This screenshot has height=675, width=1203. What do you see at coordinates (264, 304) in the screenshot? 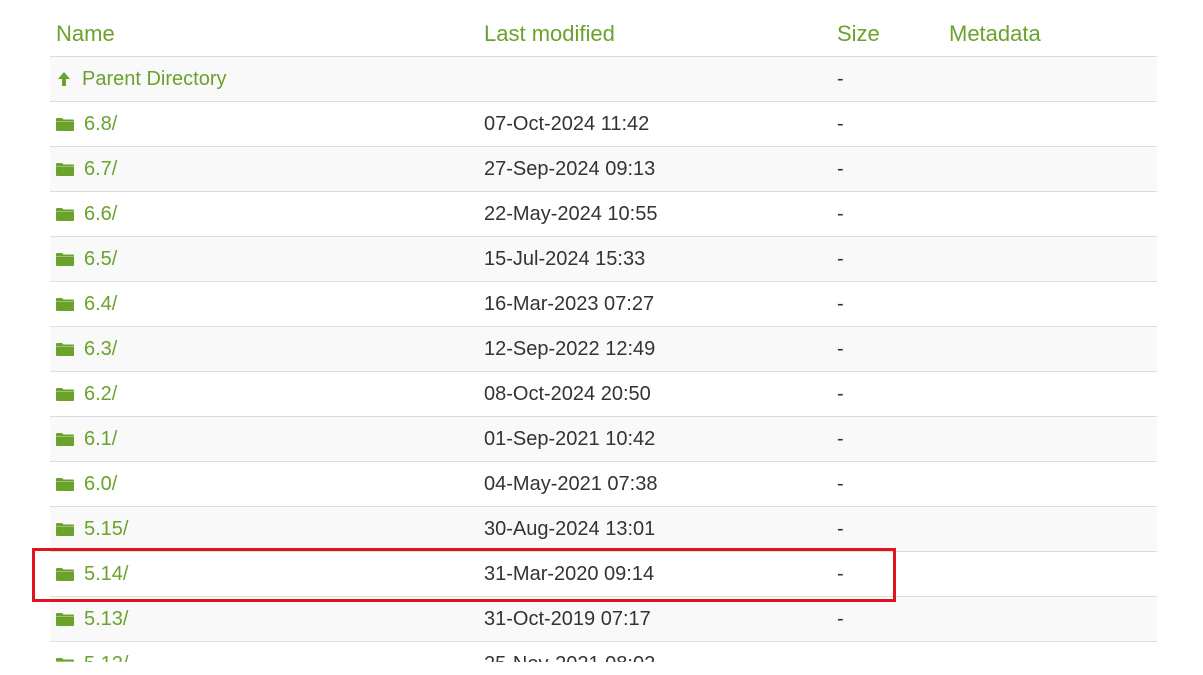
I see `name-cell: 6.4/` at bounding box center [264, 304].